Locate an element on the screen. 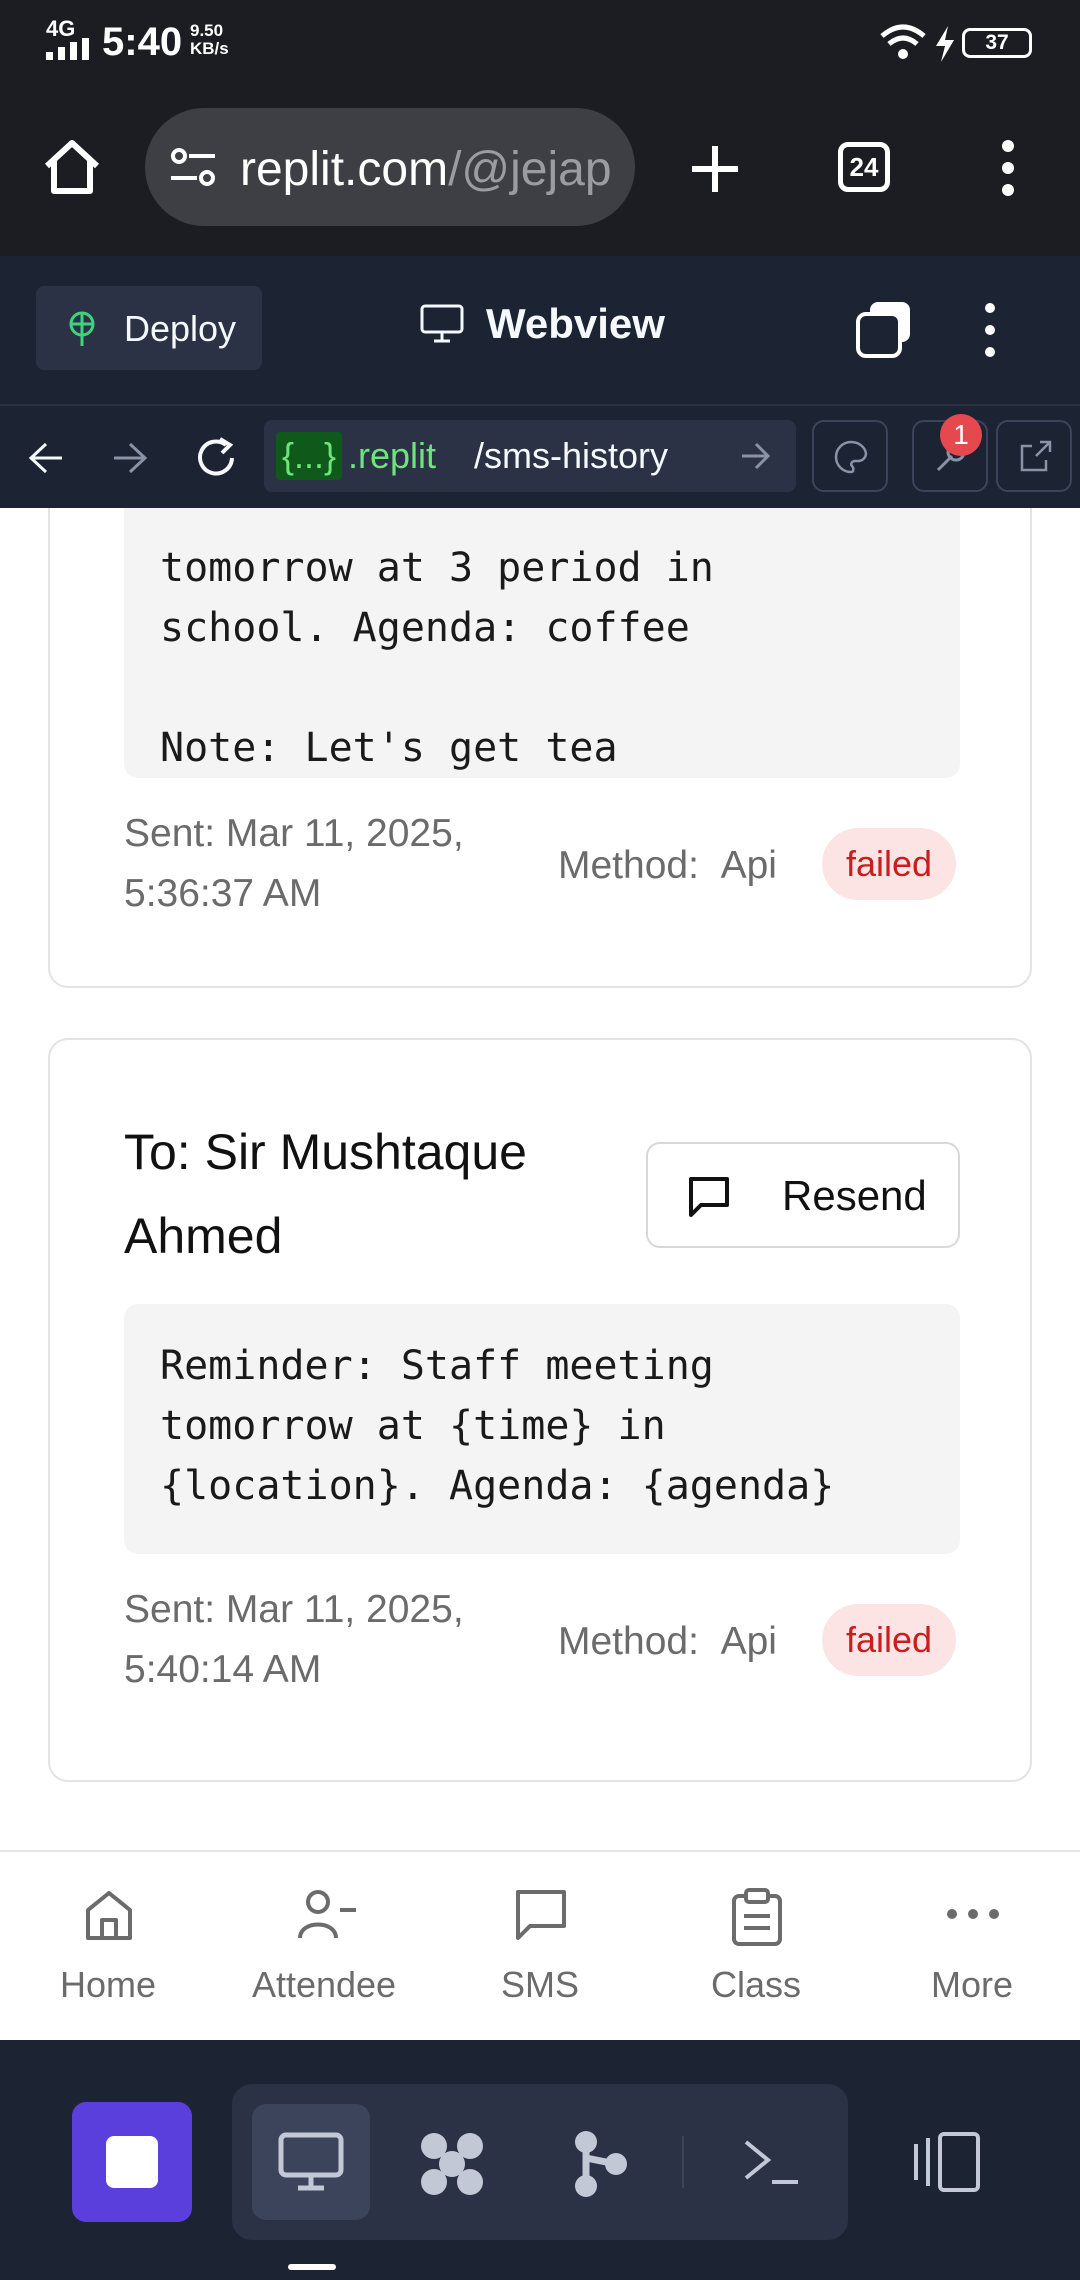 This screenshot has height=2280, width=1080. notification-badge: 1 is located at coordinates (961, 435).